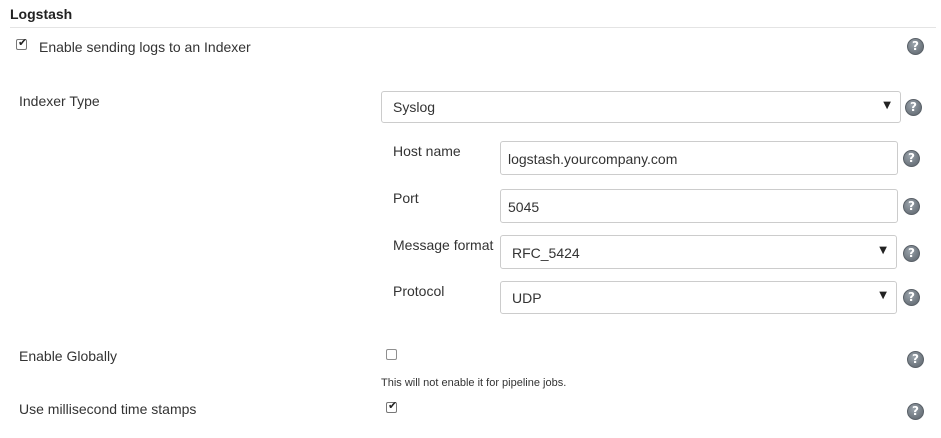 Image resolution: width=941 pixels, height=438 pixels. I want to click on section-title: Logstash, so click(41, 14).